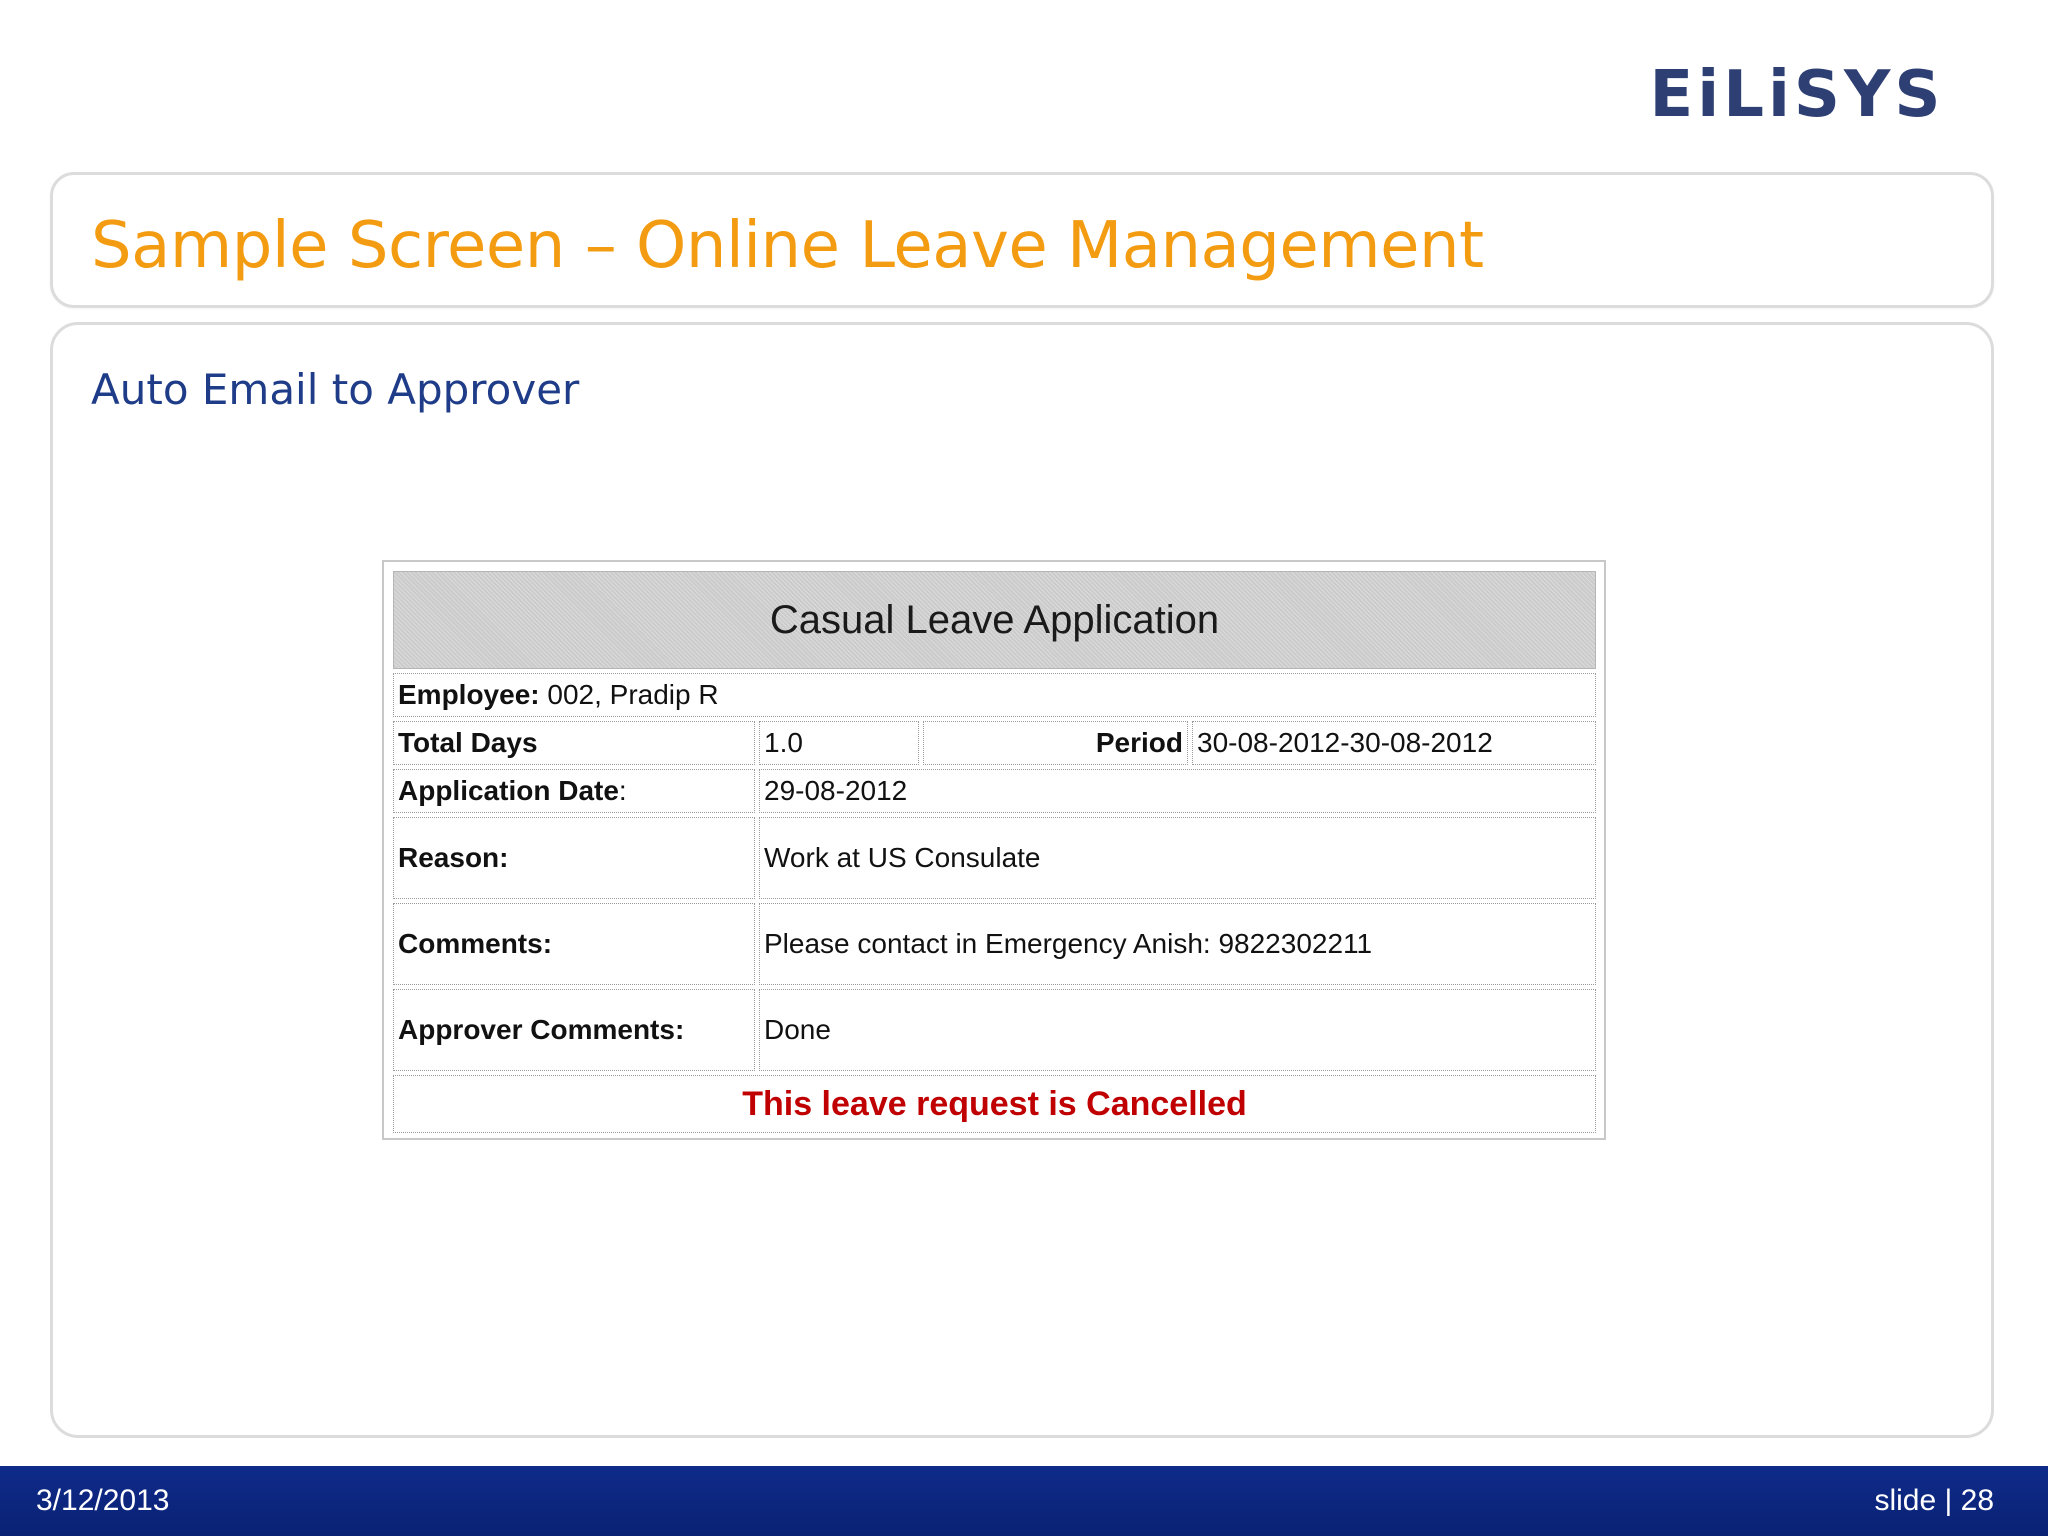 Image resolution: width=2048 pixels, height=1536 pixels. I want to click on eilisys-logo: EiLiSYS, so click(1793, 94).